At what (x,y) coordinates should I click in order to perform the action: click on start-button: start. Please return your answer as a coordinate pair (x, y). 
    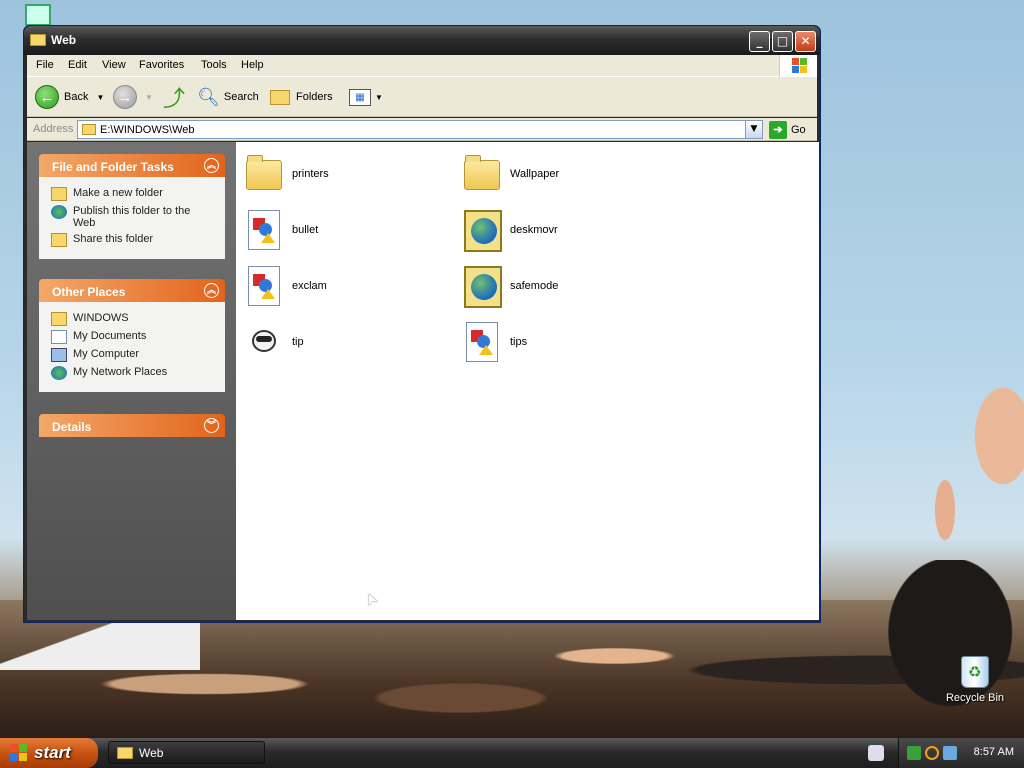
    Looking at the image, I should click on (49, 753).